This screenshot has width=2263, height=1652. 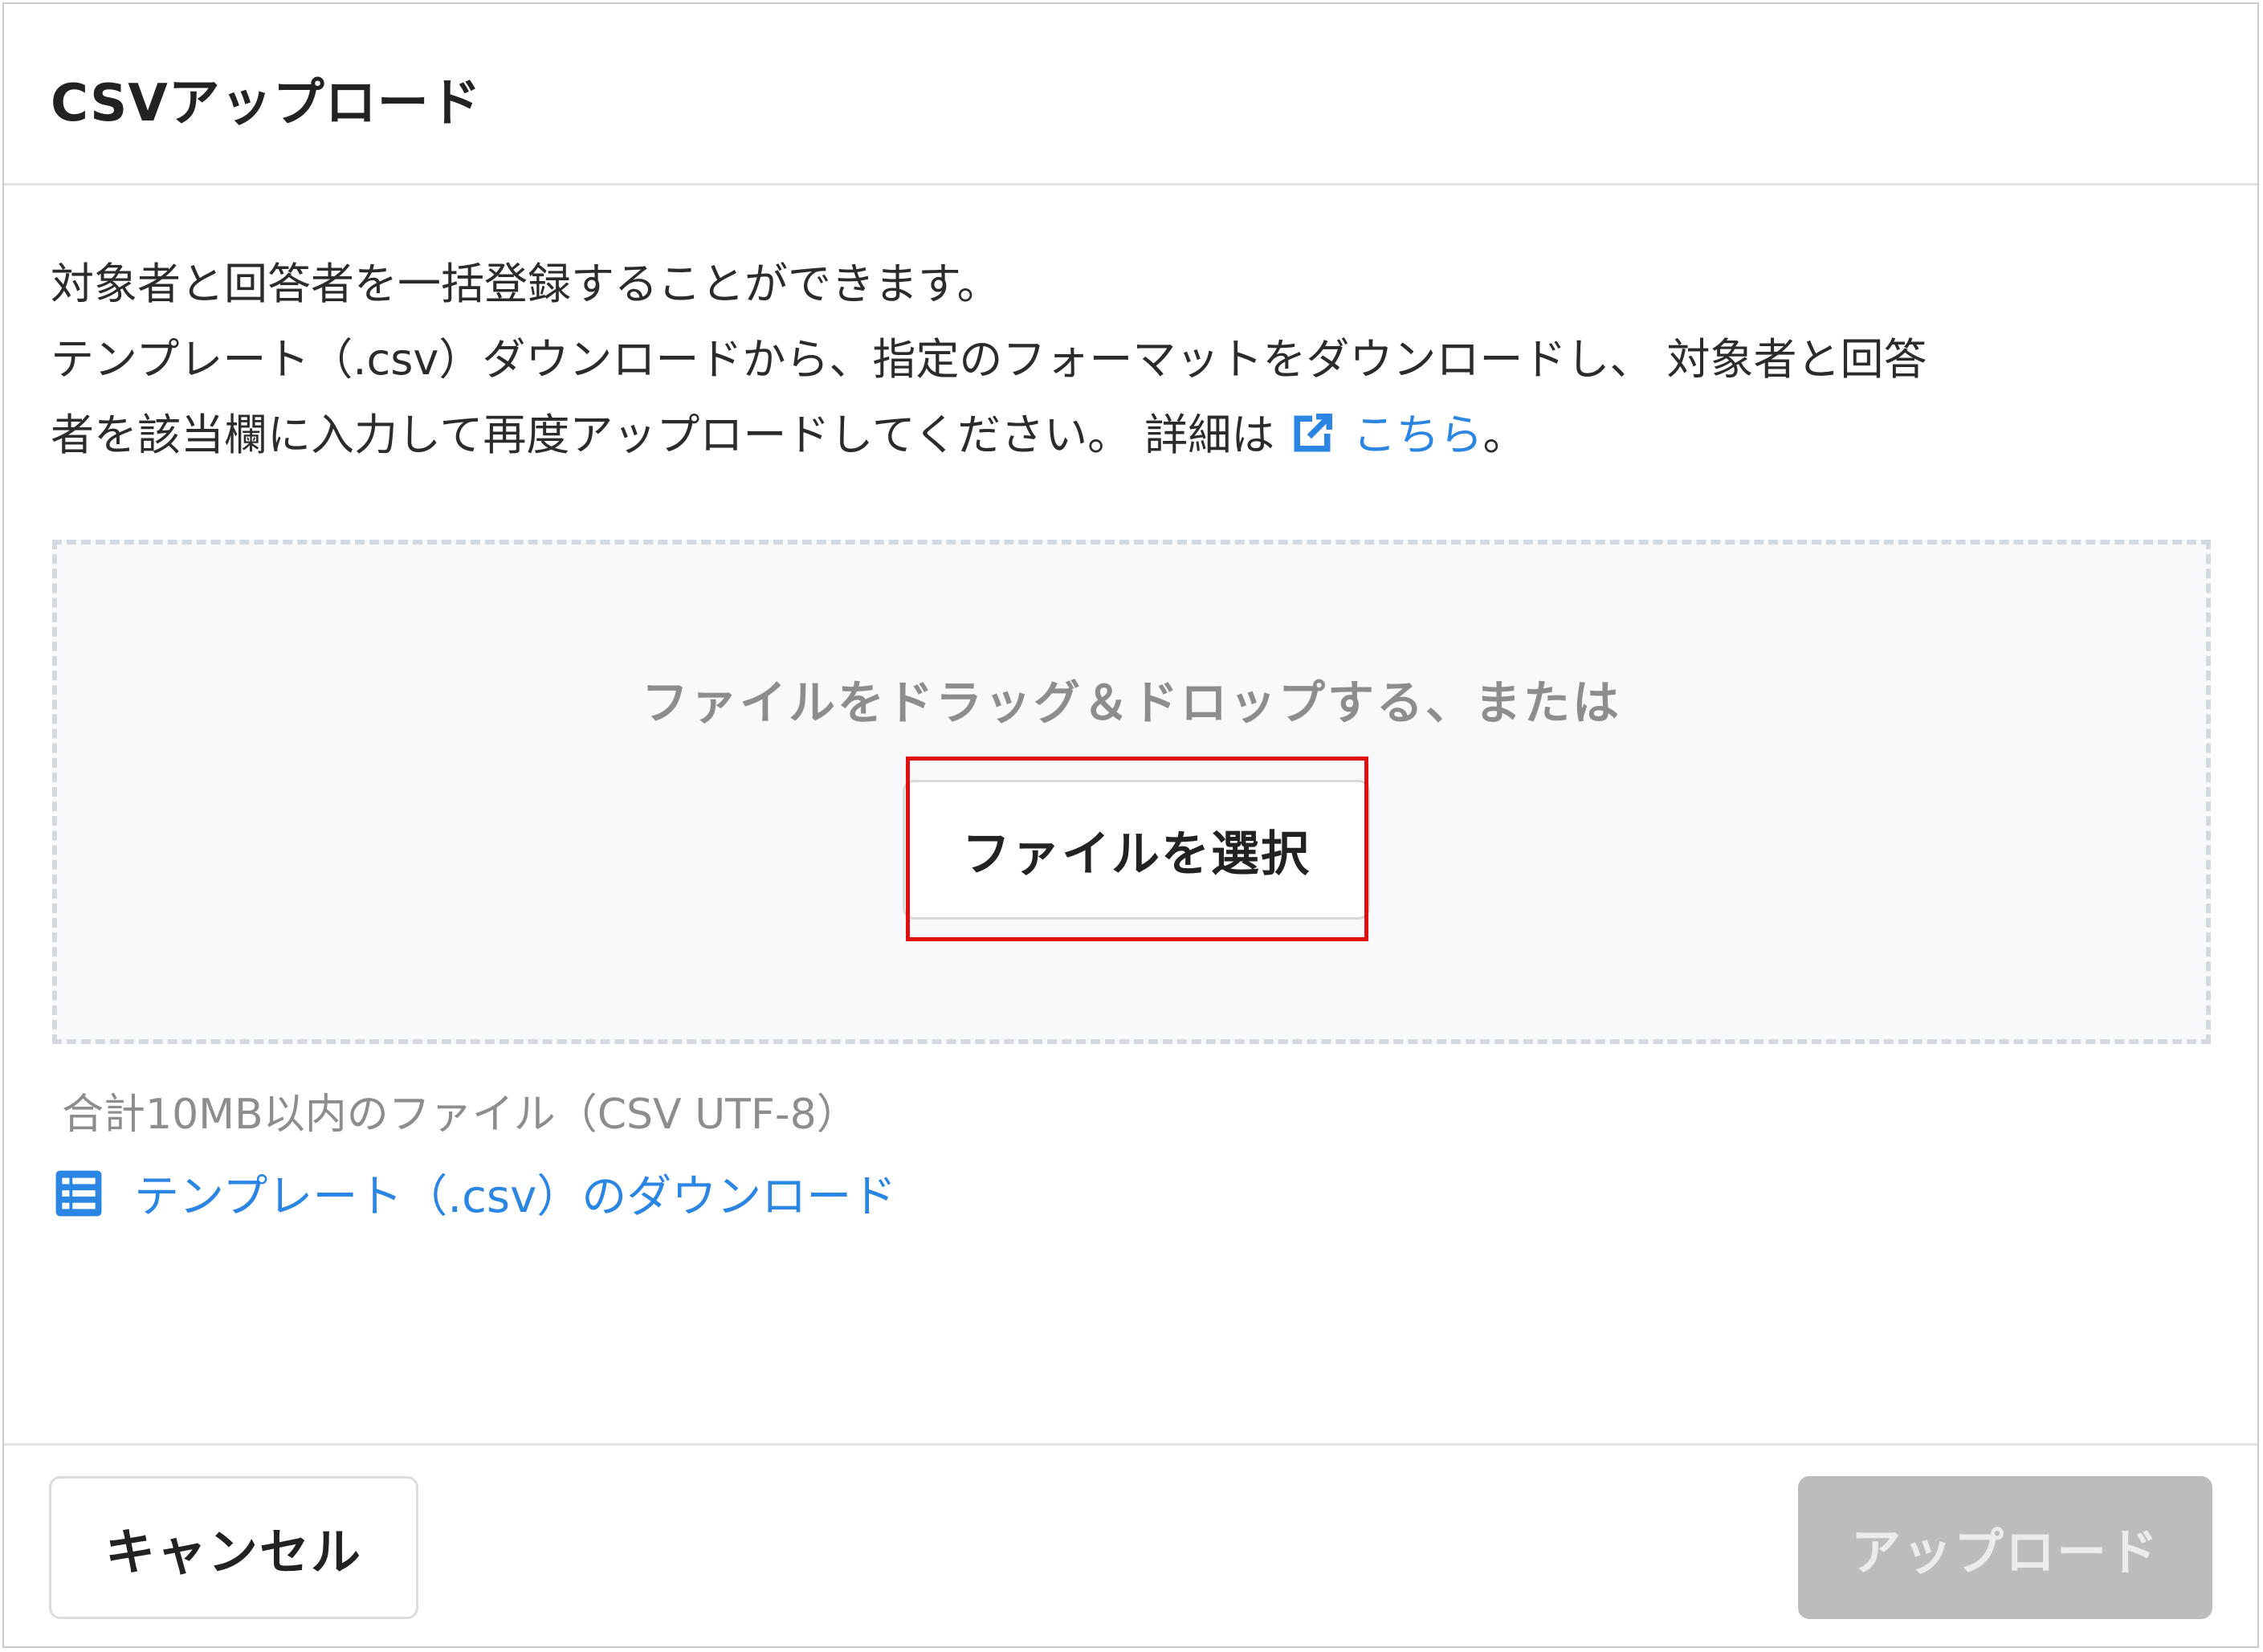 What do you see at coordinates (78, 1193) in the screenshot?
I see `table-icon` at bounding box center [78, 1193].